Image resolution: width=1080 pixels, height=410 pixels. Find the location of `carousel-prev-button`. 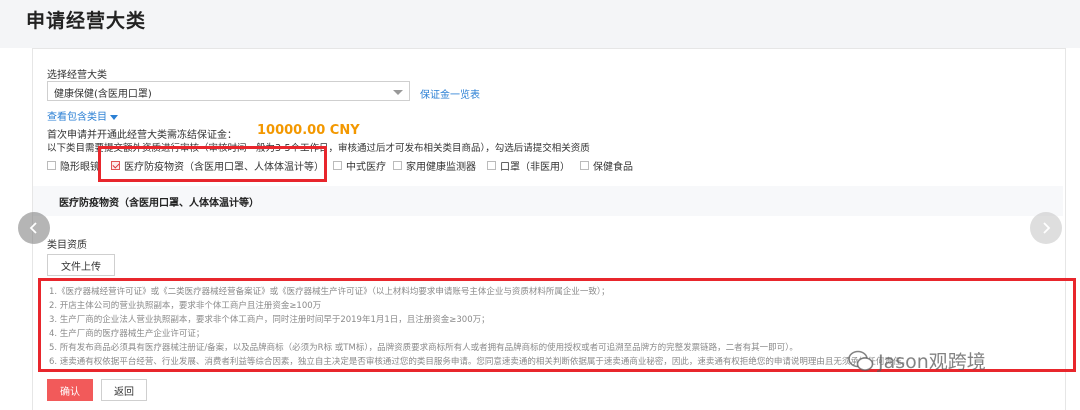

carousel-prev-button is located at coordinates (34, 228).